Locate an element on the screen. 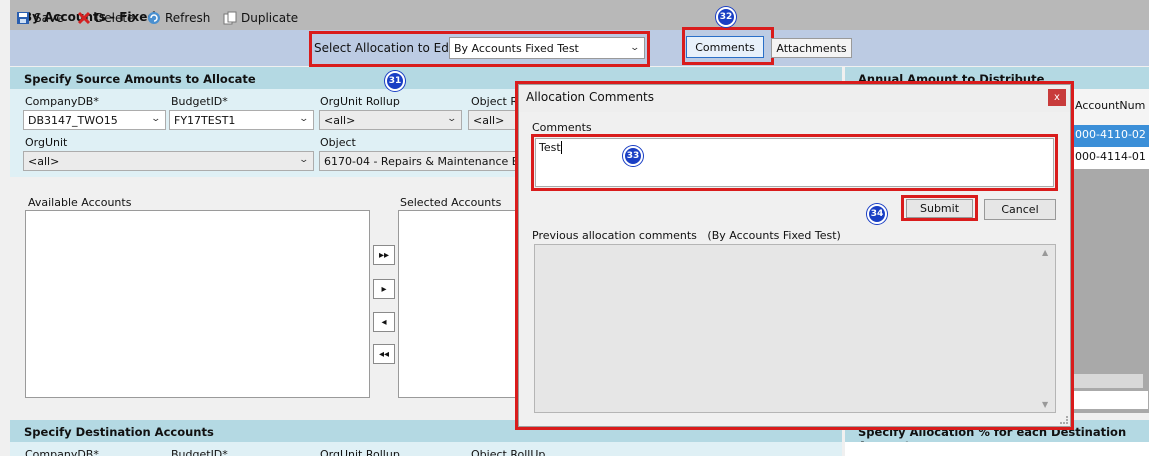  dialog-title: Allocation Comments is located at coordinates (590, 97).